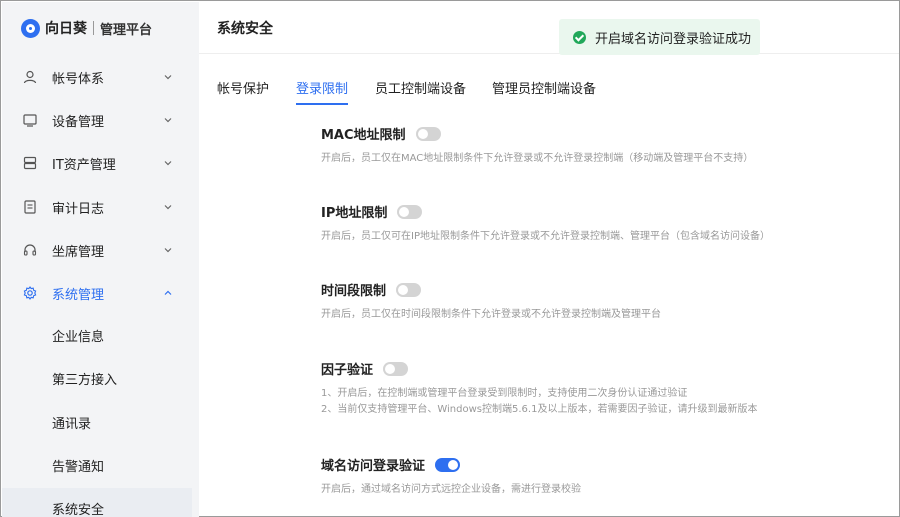 The height and width of the screenshot is (517, 900). I want to click on monitor-icon, so click(30, 120).